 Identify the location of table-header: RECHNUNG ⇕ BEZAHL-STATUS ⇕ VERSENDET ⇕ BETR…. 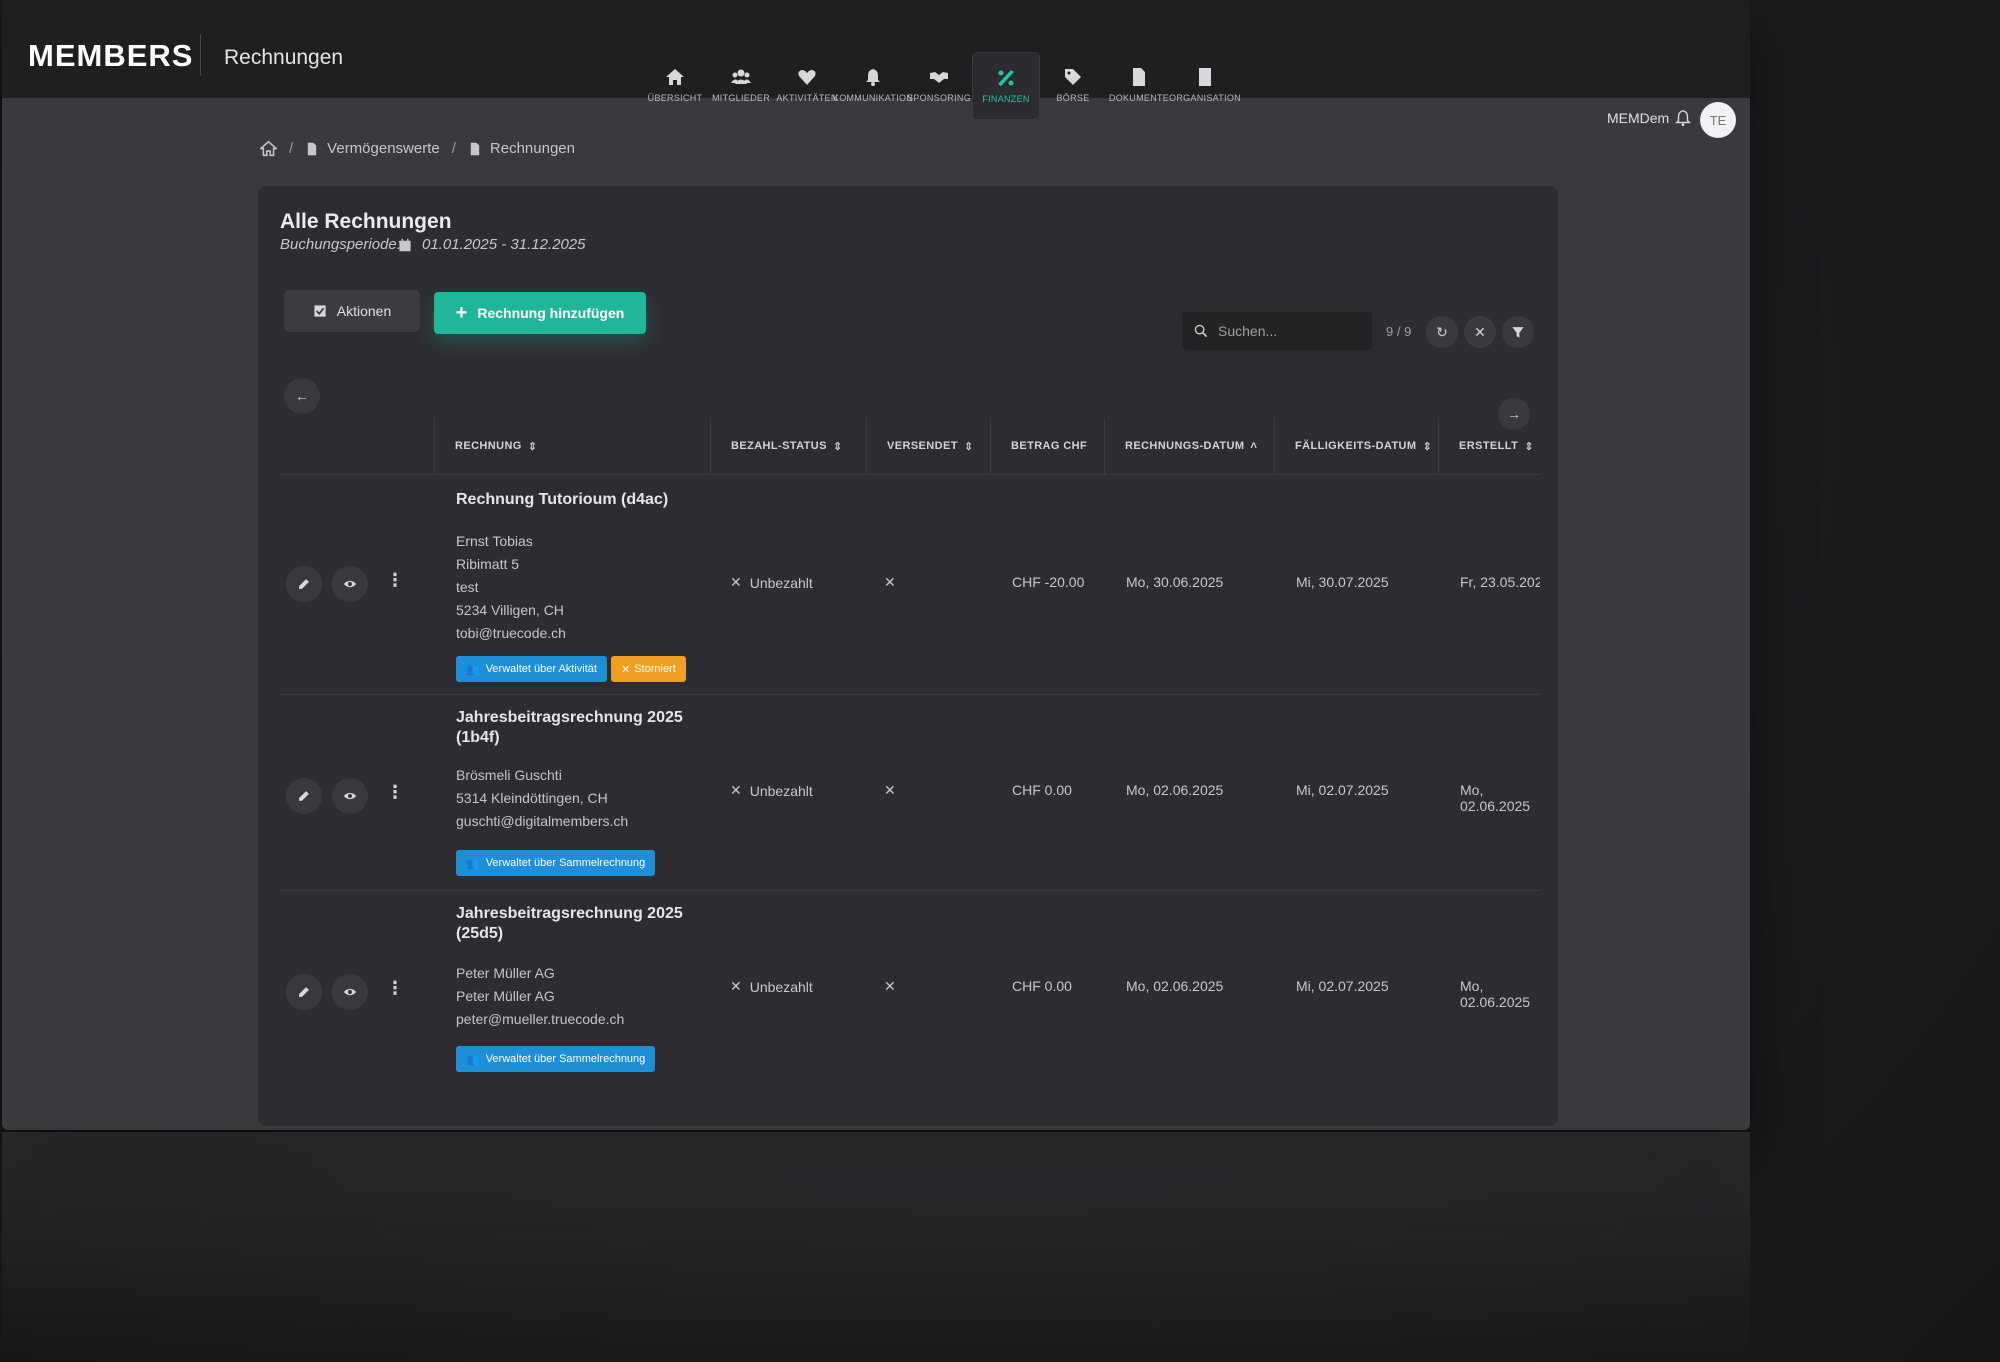
(910, 446).